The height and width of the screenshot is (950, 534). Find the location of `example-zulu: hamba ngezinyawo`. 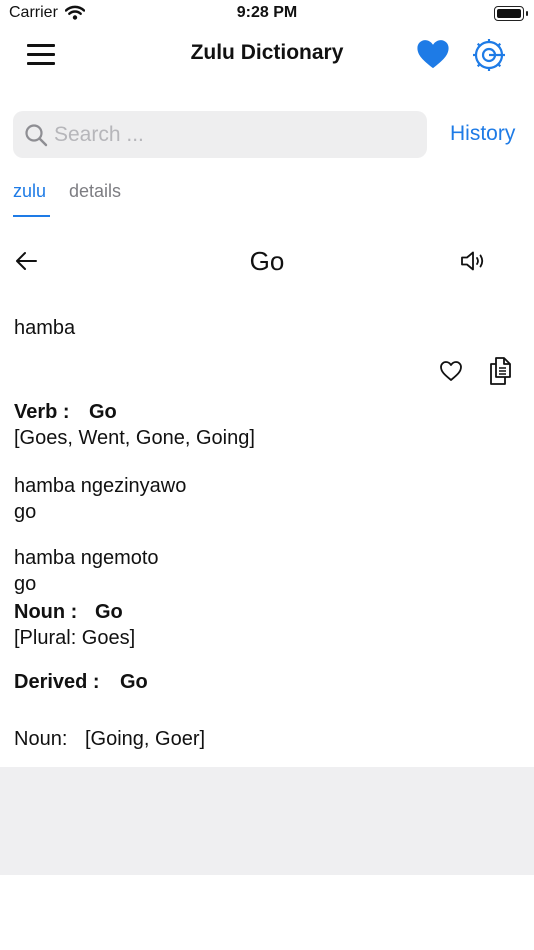

example-zulu: hamba ngezinyawo is located at coordinates (100, 486).